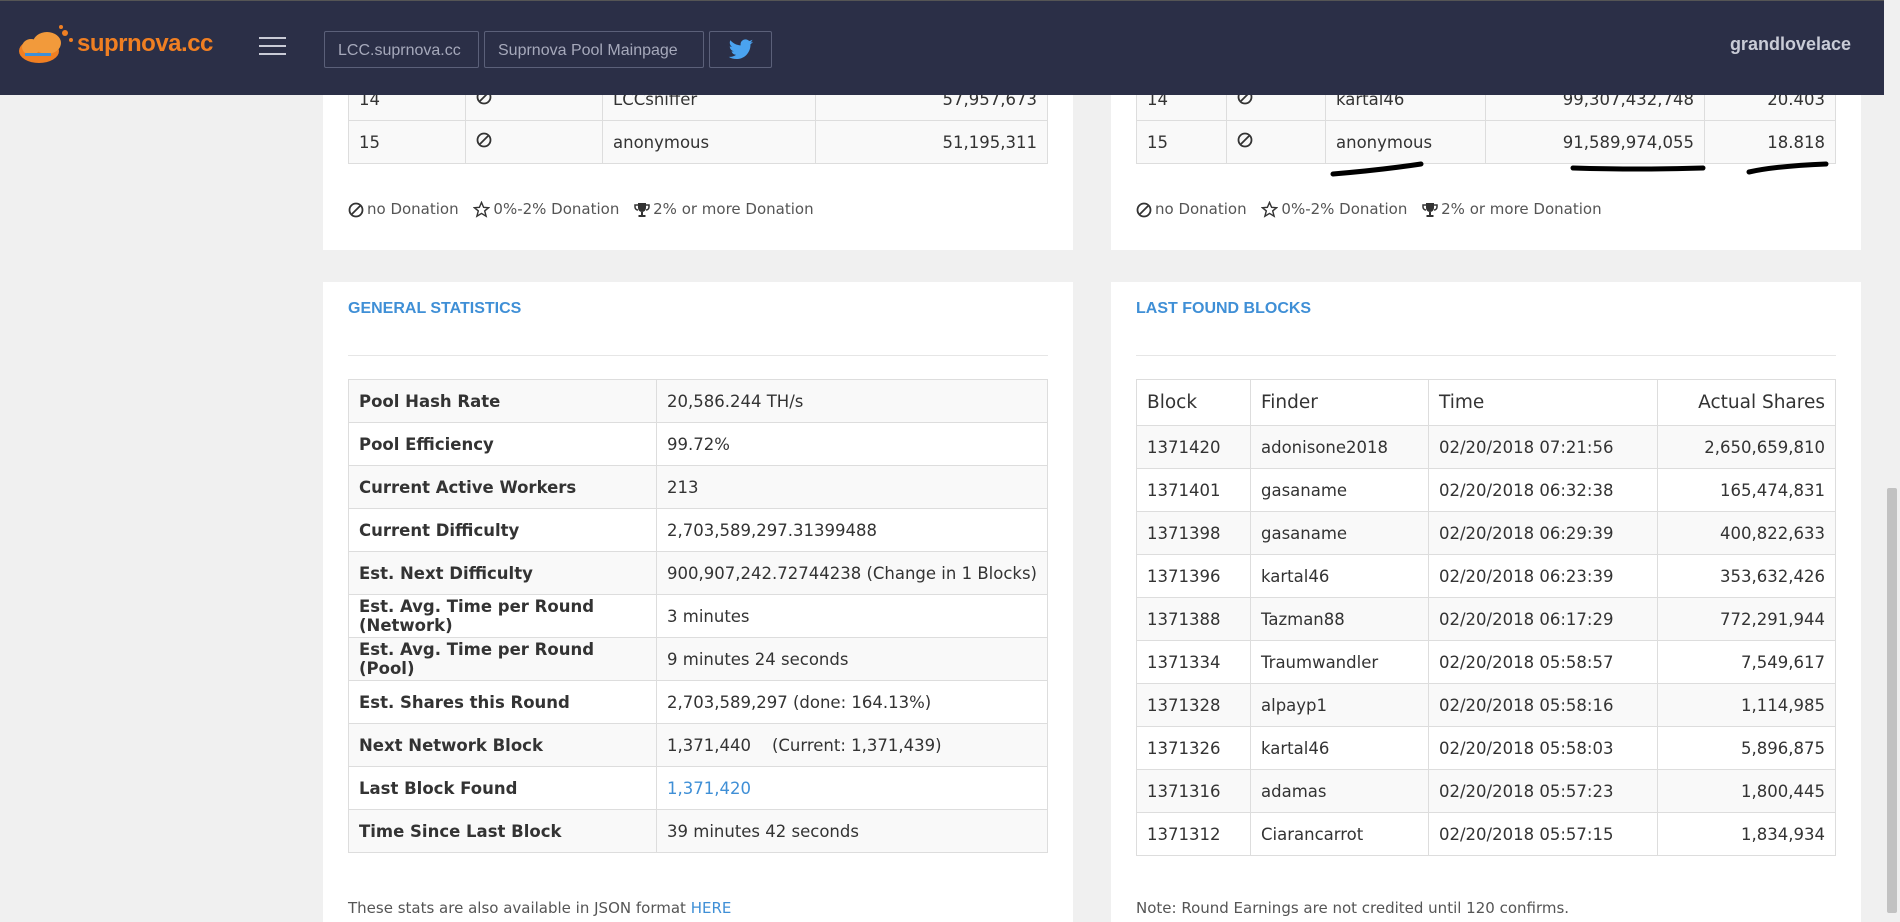  What do you see at coordinates (1746, 662) in the screenshot?
I see `shares-cell: 7,549,617` at bounding box center [1746, 662].